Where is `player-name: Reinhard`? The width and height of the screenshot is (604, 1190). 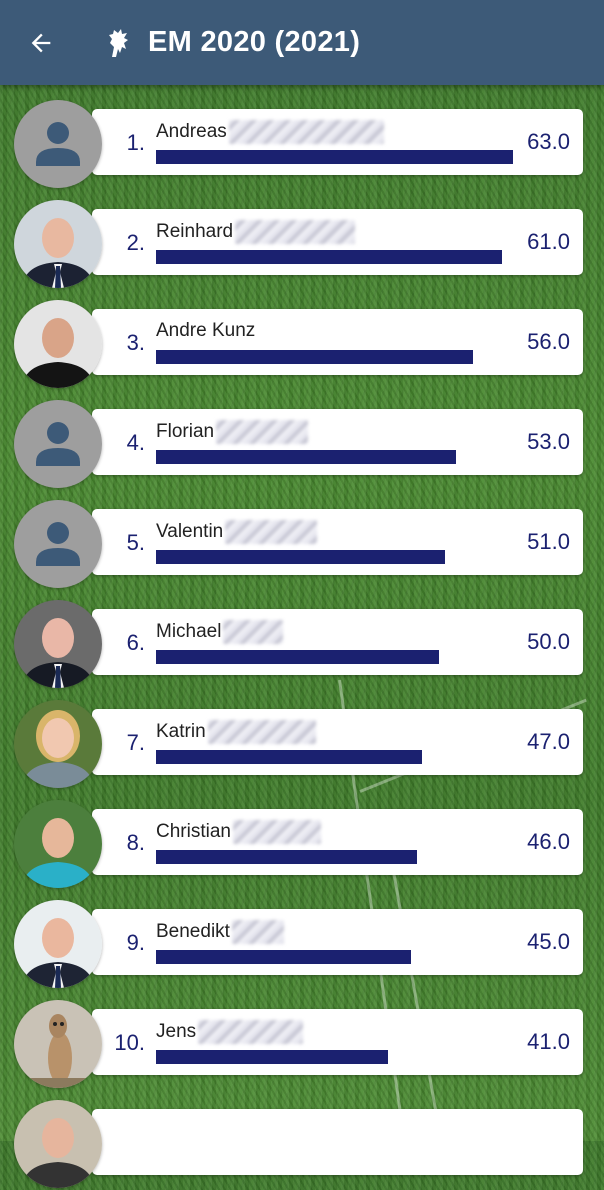
player-name: Reinhard is located at coordinates (256, 232).